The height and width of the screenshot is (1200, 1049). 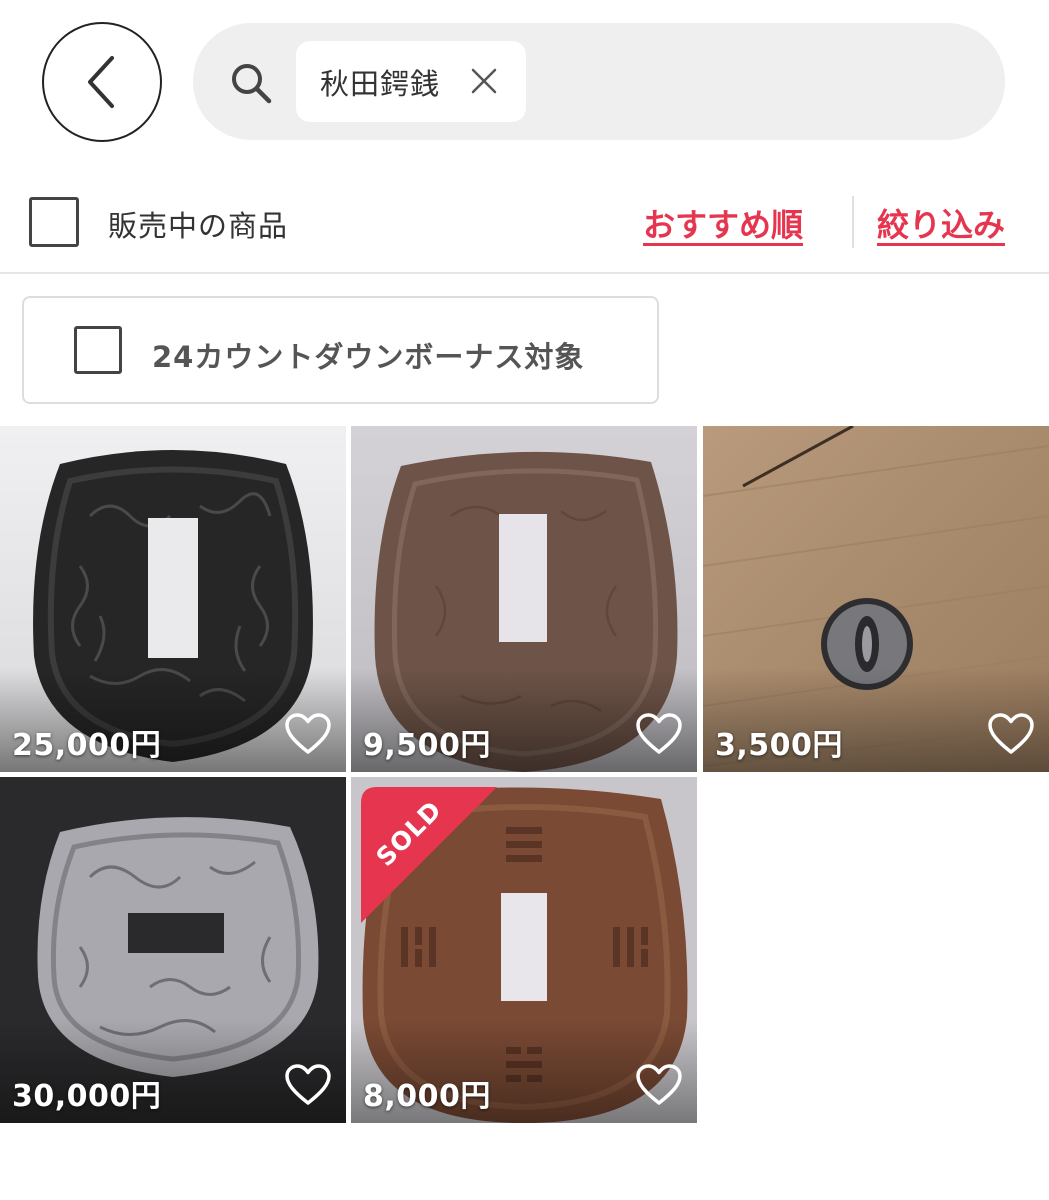 What do you see at coordinates (524, 222) in the screenshot?
I see `filter-row: 販売中の商品 おすすめ順 絞り込み` at bounding box center [524, 222].